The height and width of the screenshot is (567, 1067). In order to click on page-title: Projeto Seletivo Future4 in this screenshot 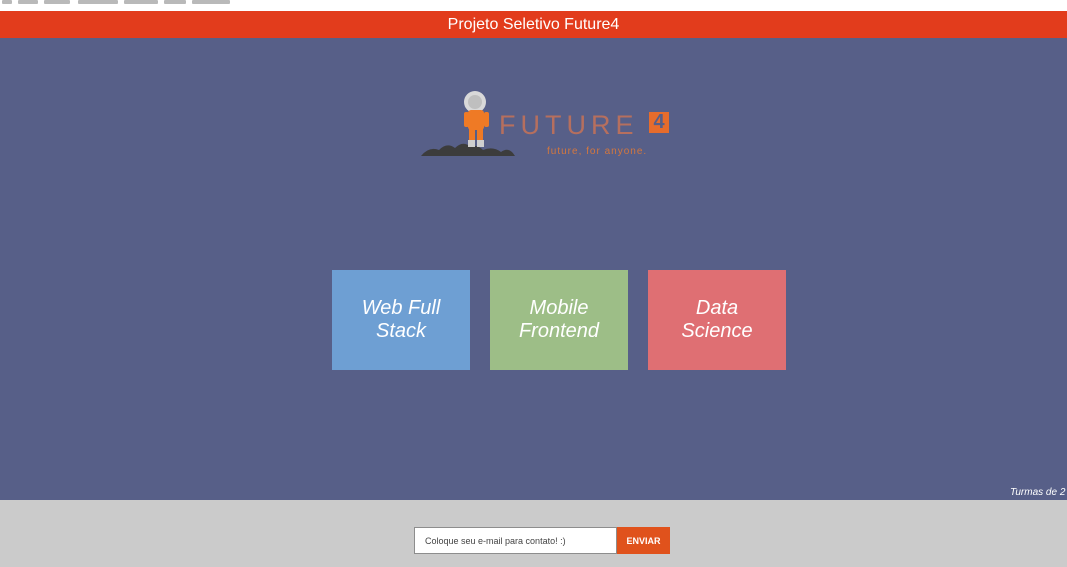, I will do `click(533, 24)`.